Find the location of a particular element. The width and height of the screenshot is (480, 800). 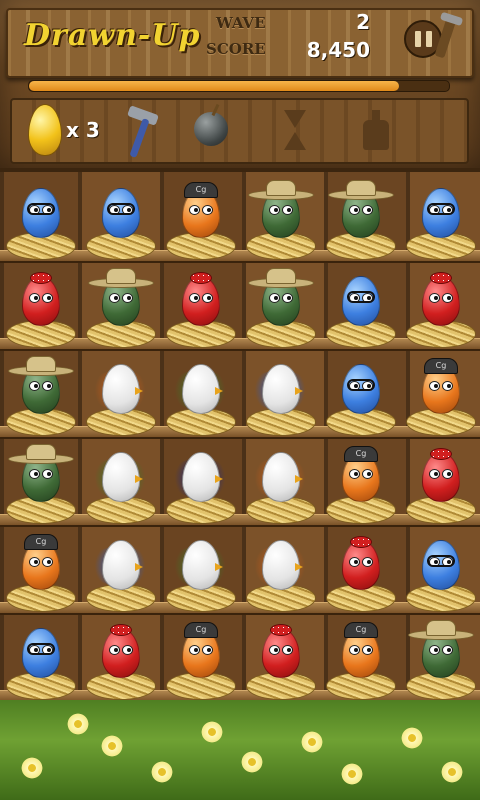

game-title: Drawn-Up is located at coordinates (112, 35).